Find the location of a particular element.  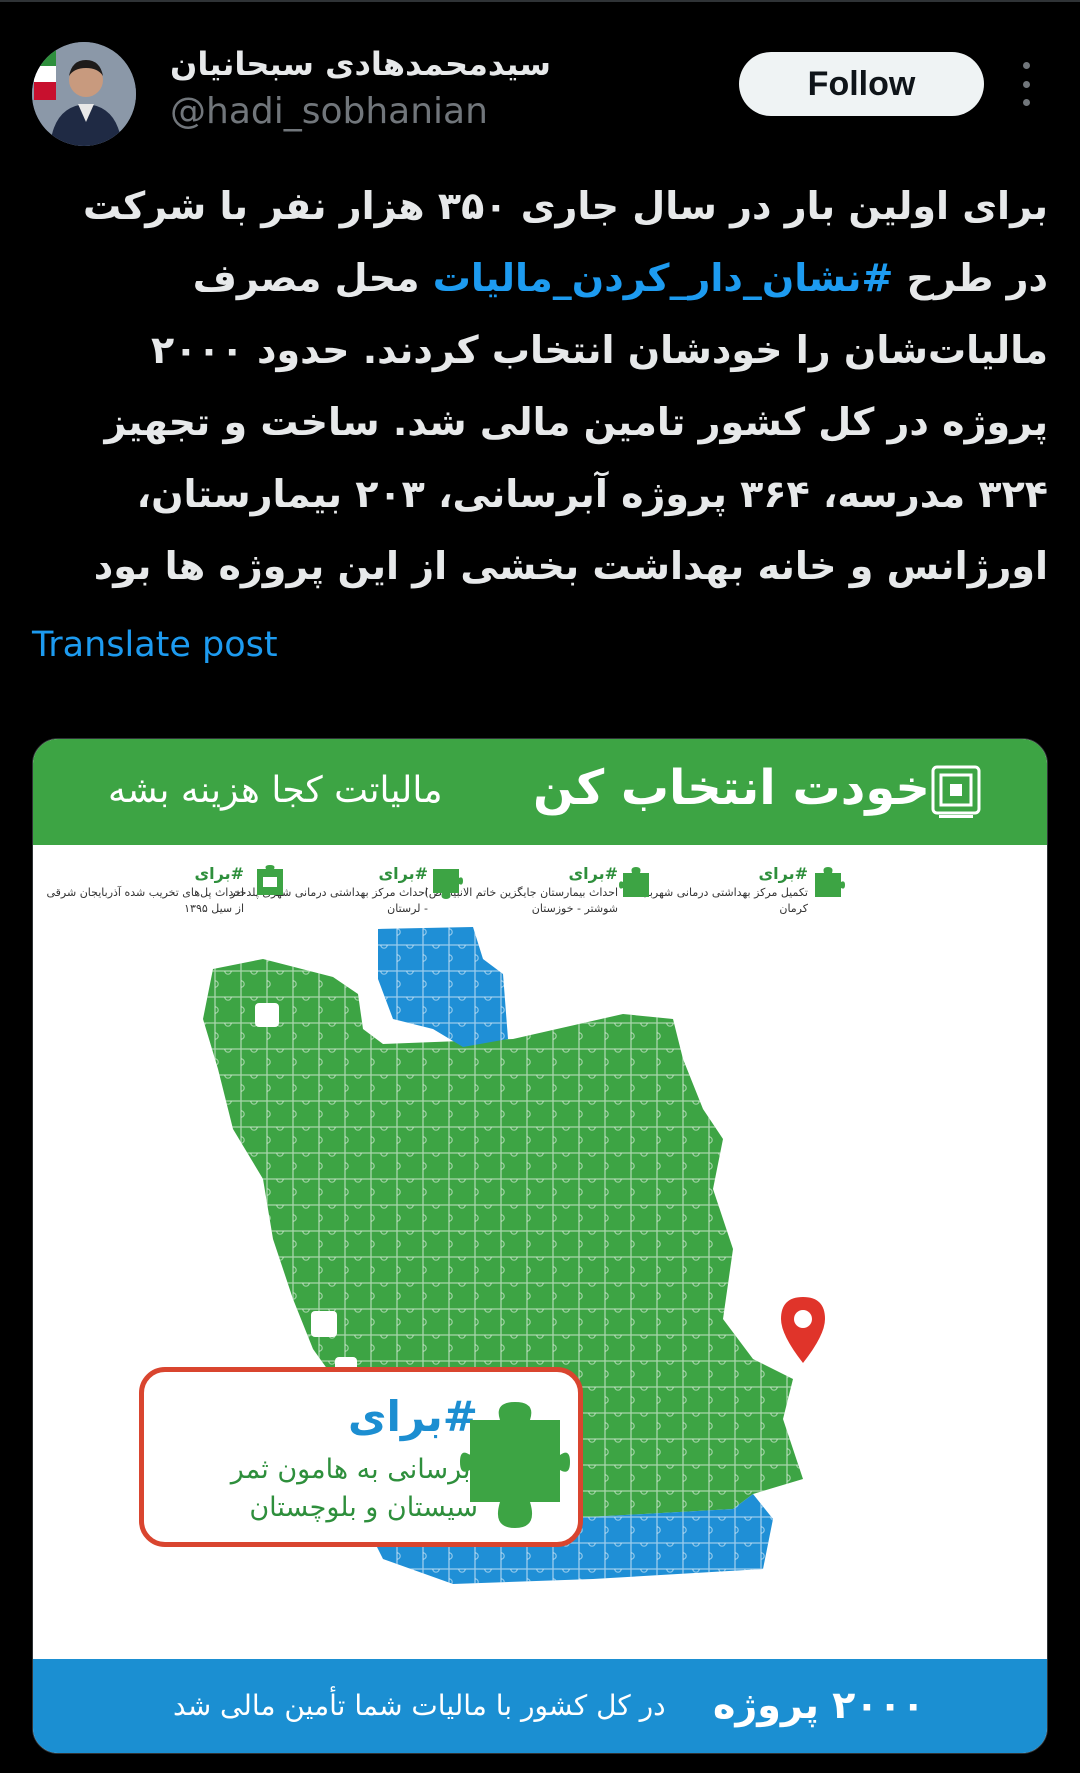

media-header-title: خودت انتخاب کن is located at coordinates (732, 788).